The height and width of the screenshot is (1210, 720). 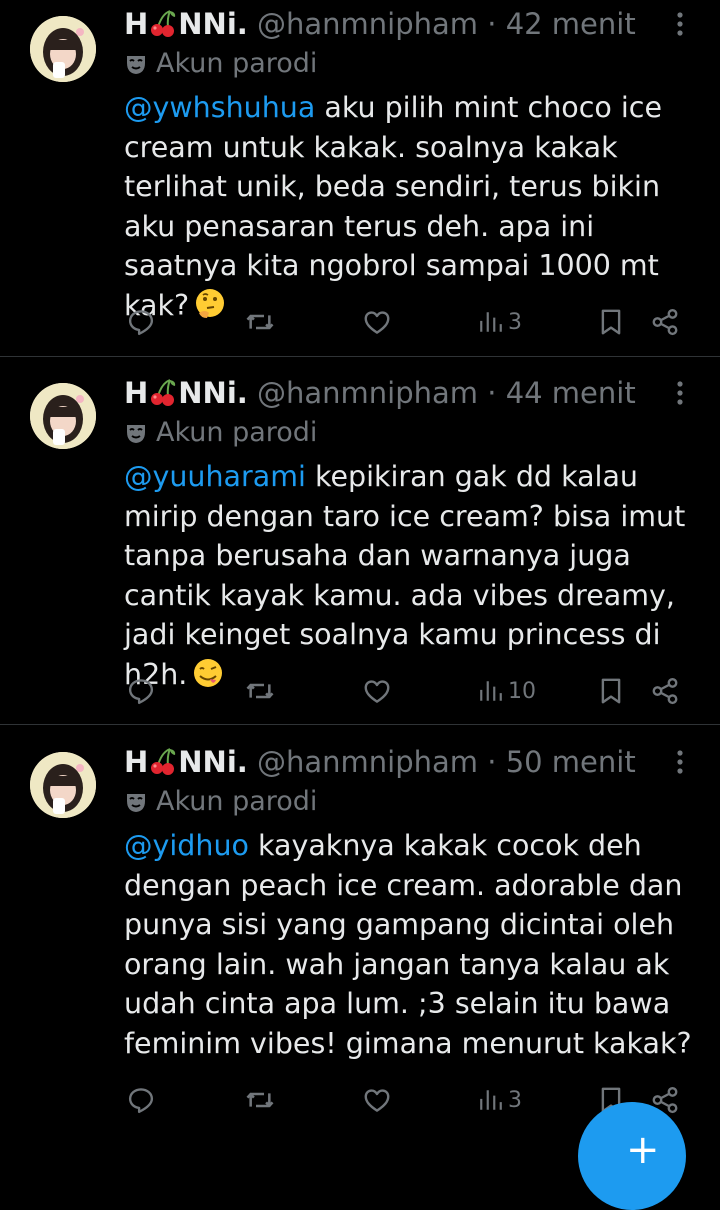 I want to click on tweet-header: H NNi. @hanmnipham · 42 menit, so click(x=380, y=24).